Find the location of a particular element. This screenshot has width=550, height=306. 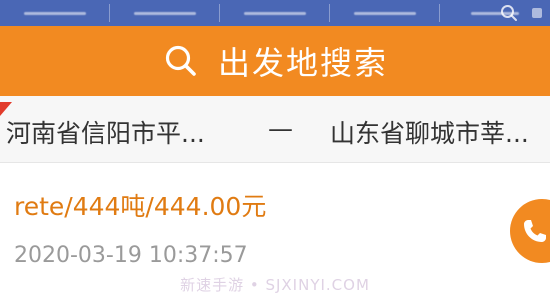

phone-icon is located at coordinates (535, 231).